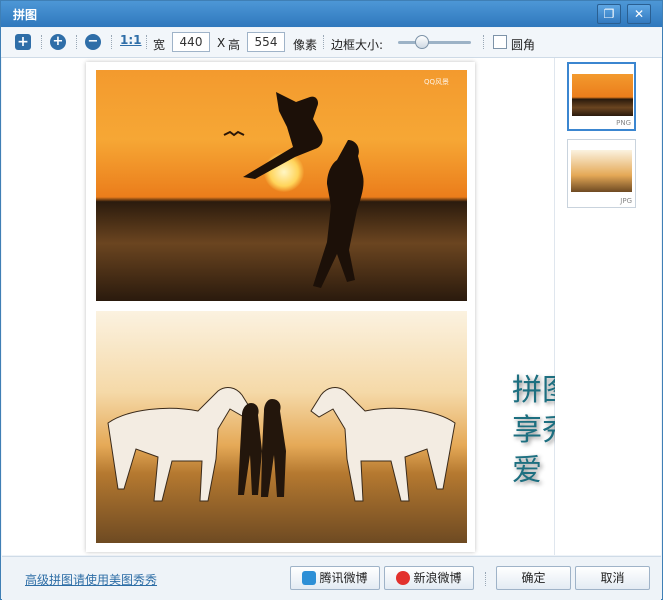 The image size is (663, 600). Describe the element at coordinates (293, 190) in the screenshot. I see `couple-silhouette` at that location.